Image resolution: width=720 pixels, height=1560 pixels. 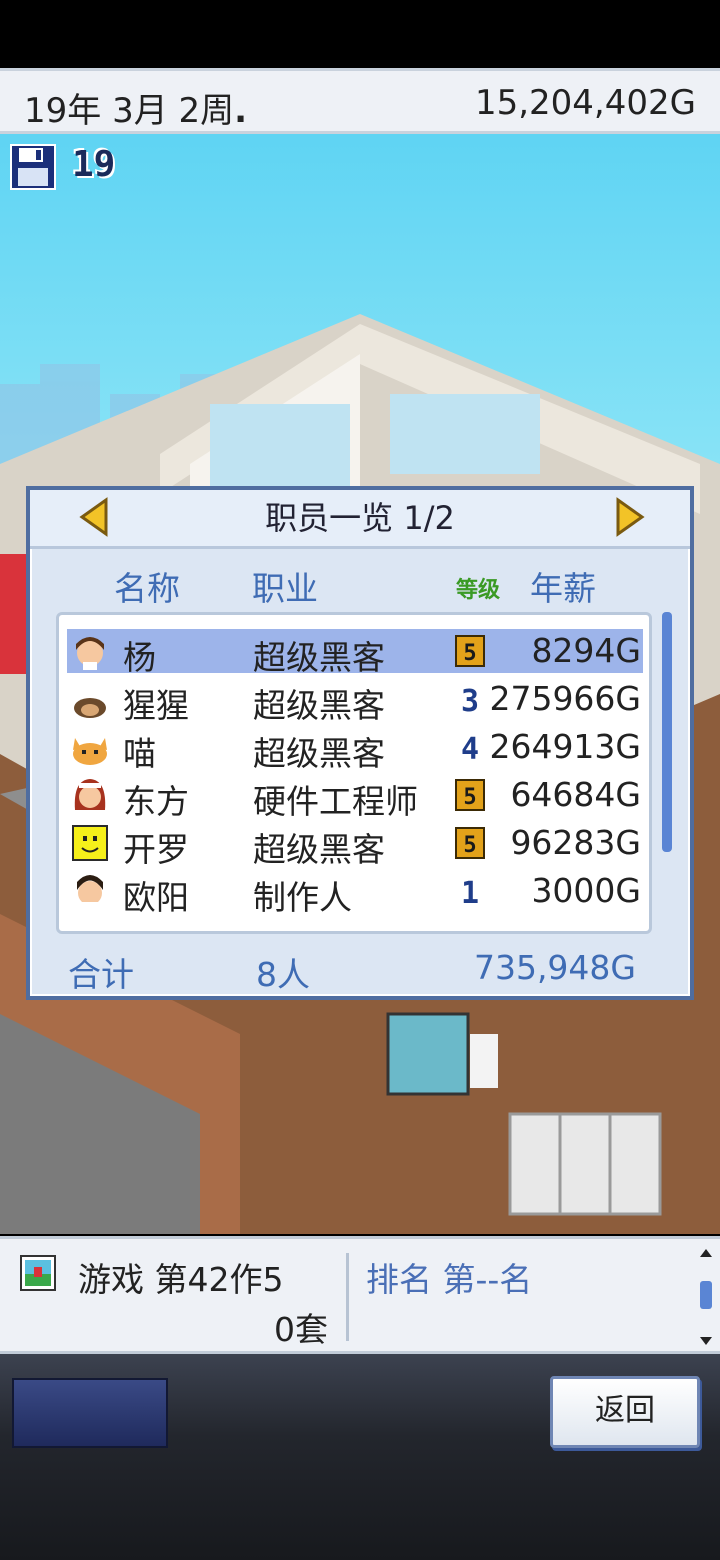 I want to click on total-label: 合计, so click(x=101, y=974).